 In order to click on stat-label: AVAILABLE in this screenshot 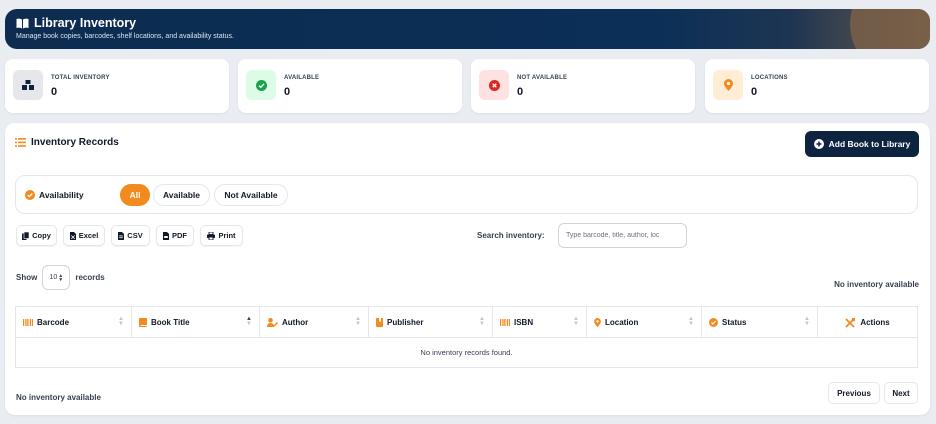, I will do `click(302, 78)`.